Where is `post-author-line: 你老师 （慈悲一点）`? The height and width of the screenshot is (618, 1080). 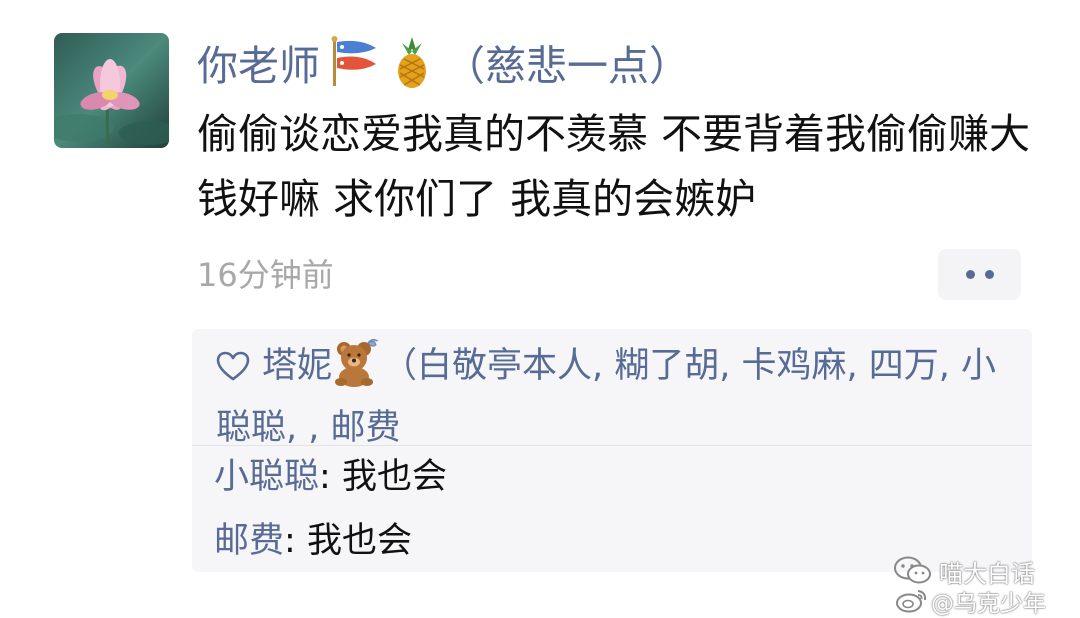 post-author-line: 你老师 （慈悲一点） is located at coordinates (443, 62).